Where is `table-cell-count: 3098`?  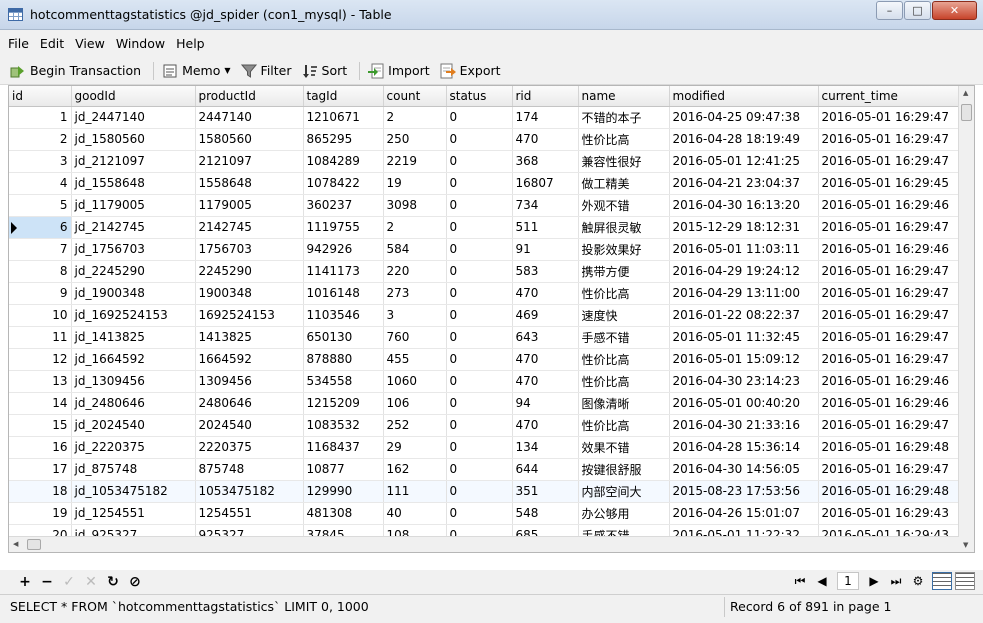
table-cell-count: 3098 is located at coordinates (415, 205).